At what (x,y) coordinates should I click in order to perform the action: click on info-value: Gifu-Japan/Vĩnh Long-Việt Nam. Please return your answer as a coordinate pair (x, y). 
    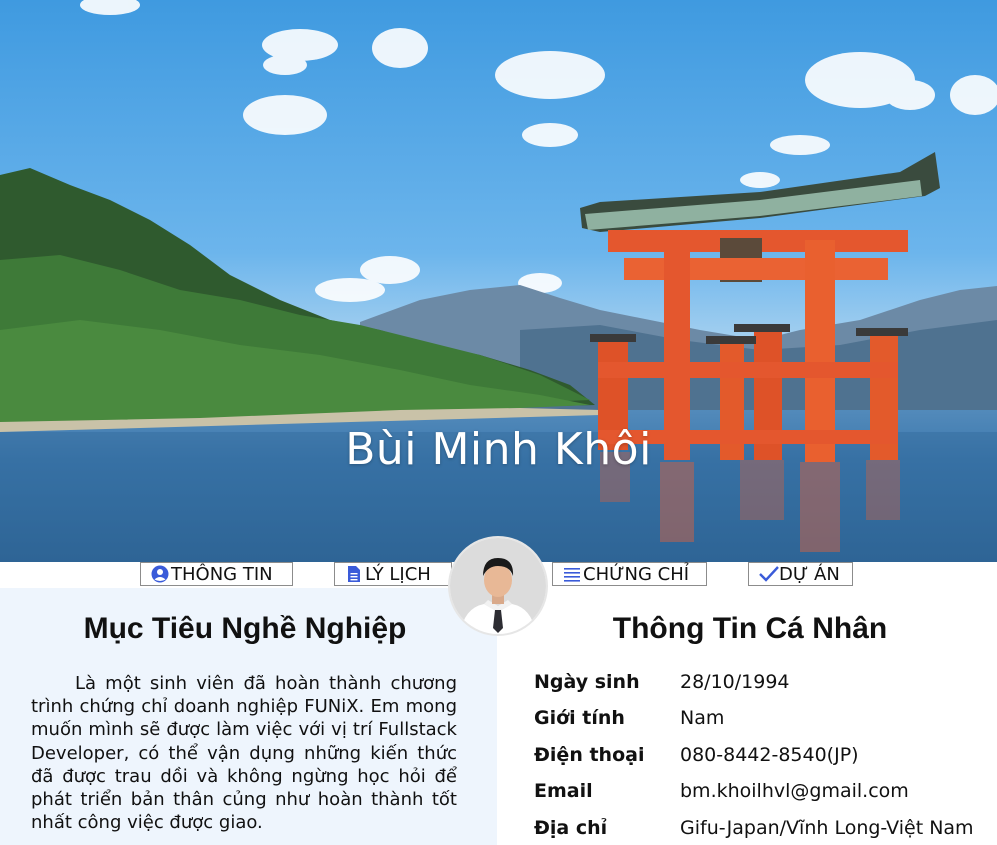
    Looking at the image, I should click on (827, 828).